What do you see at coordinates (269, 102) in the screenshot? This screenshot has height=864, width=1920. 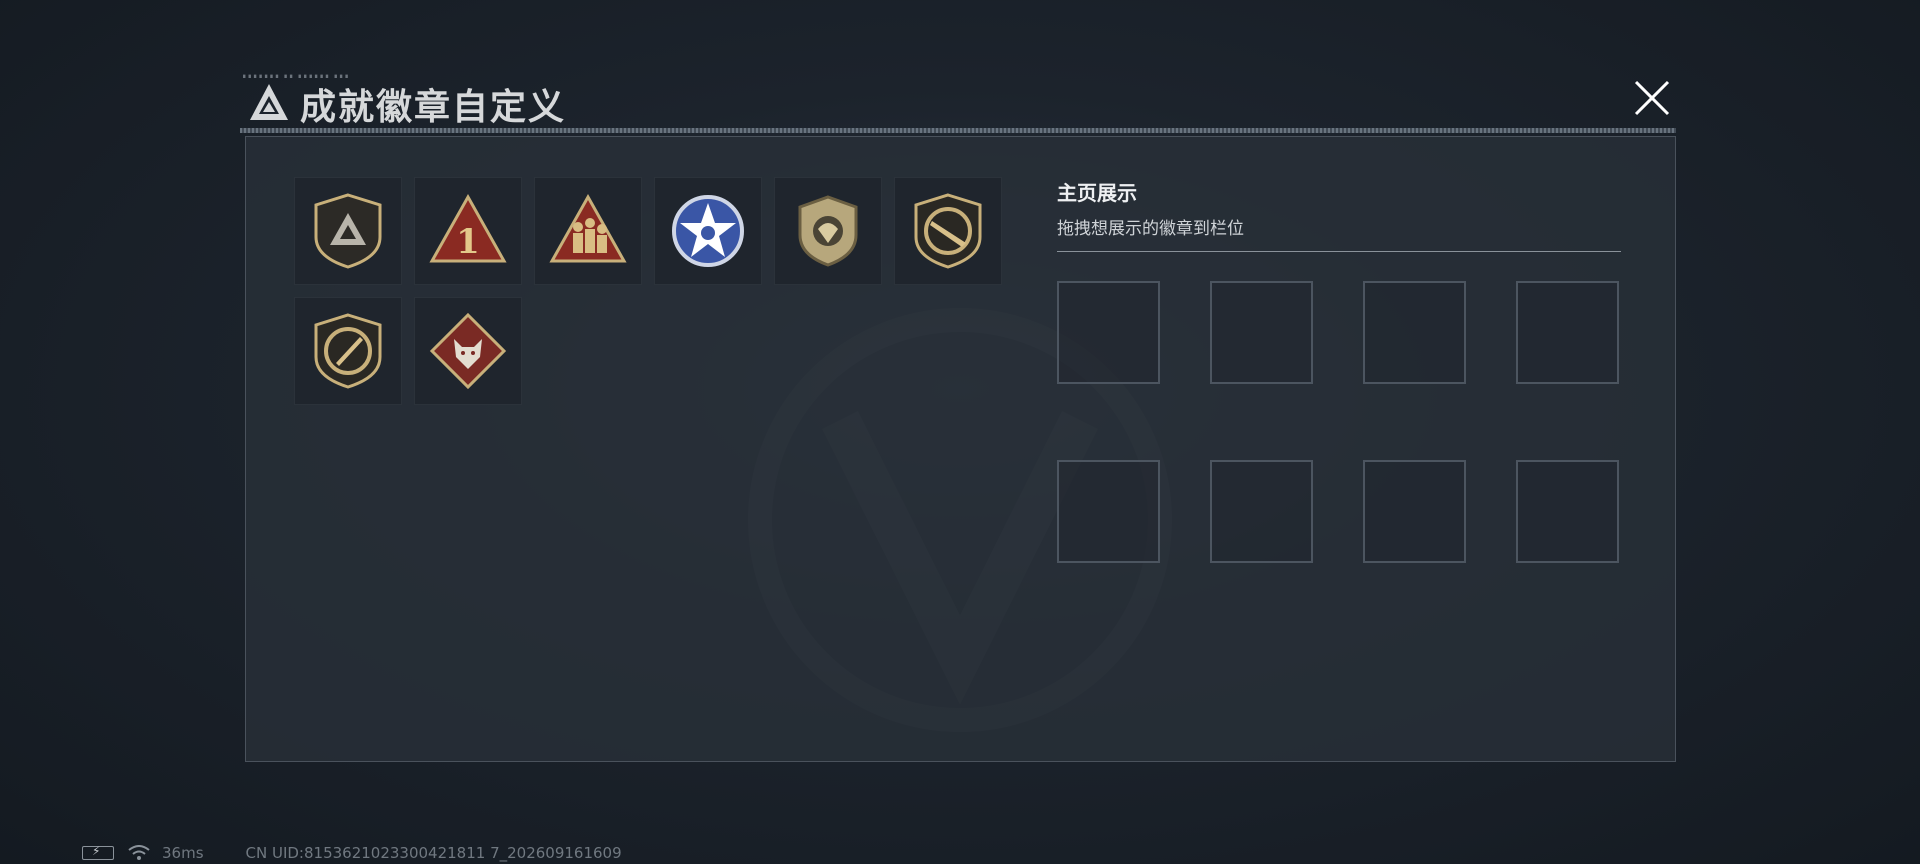 I see `delta-logo-icon` at bounding box center [269, 102].